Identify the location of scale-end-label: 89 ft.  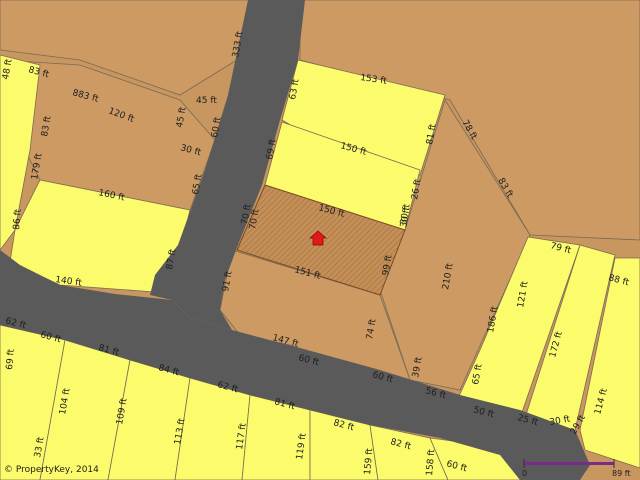
(621, 473).